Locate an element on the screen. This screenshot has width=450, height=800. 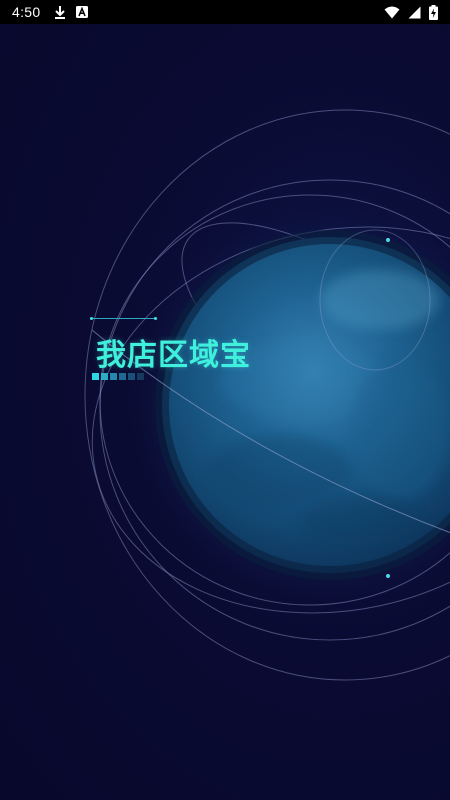
download-icon is located at coordinates (60, 12).